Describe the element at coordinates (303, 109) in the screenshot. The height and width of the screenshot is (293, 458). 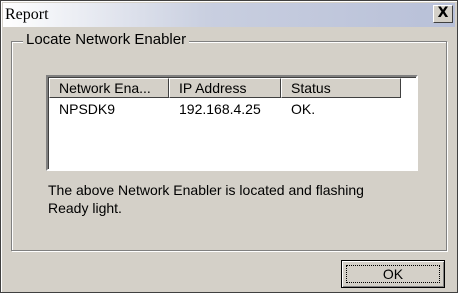
I see `cell-status: OK.` at that location.